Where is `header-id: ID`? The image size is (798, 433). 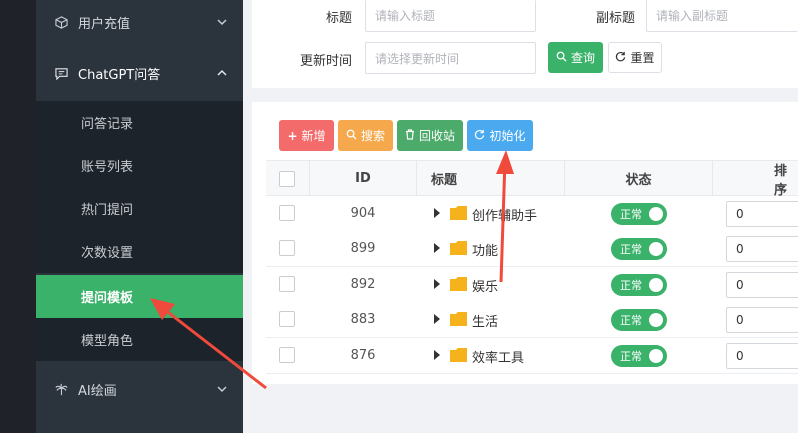 header-id: ID is located at coordinates (363, 178).